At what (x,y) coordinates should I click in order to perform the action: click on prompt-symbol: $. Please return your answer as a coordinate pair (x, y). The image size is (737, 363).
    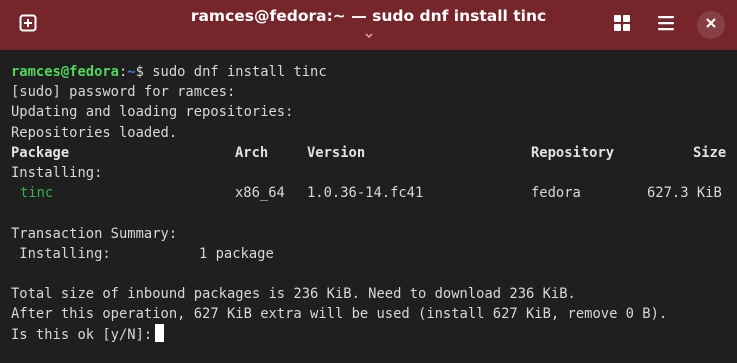
    Looking at the image, I should click on (139, 72).